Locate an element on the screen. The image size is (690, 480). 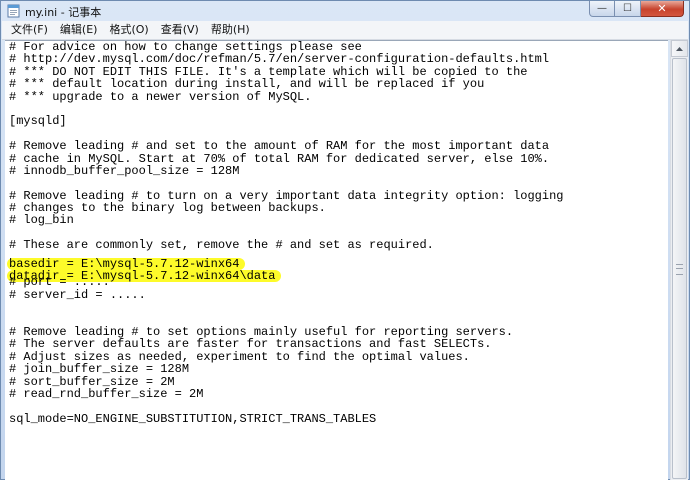
notepad-icon is located at coordinates (13, 11).